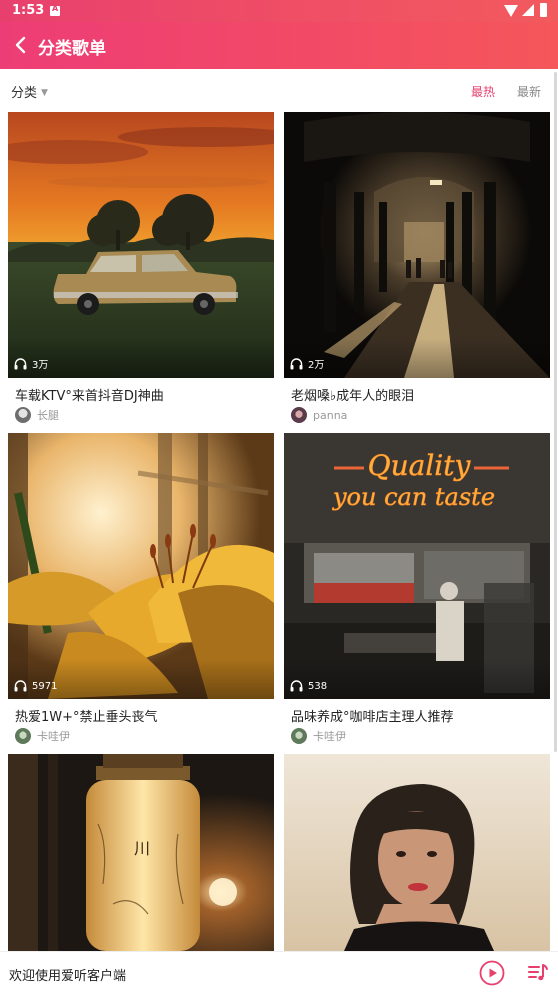 This screenshot has height=993, width=558. What do you see at coordinates (511, 11) in the screenshot?
I see `wifi-icon` at bounding box center [511, 11].